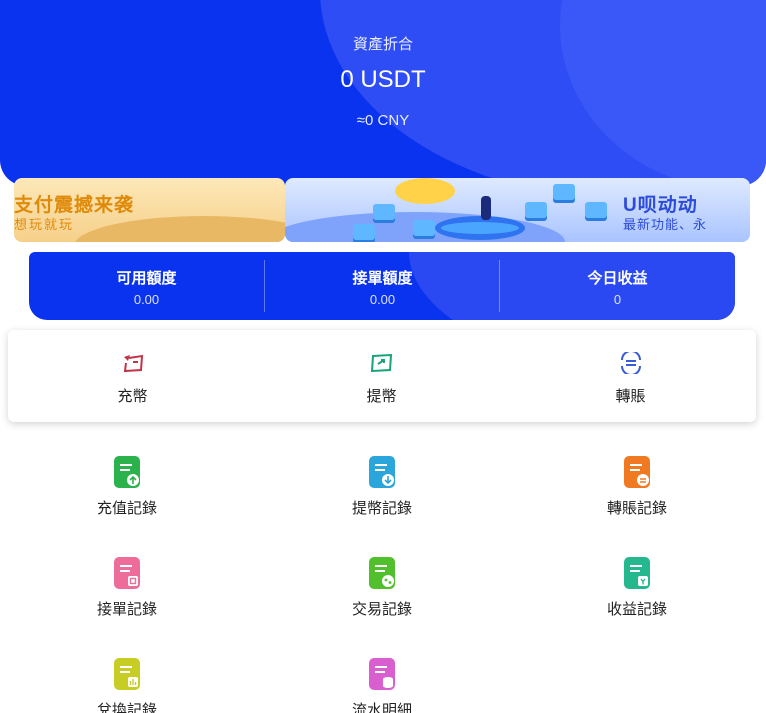 This screenshot has width=766, height=713. Describe the element at coordinates (126, 707) in the screenshot. I see `record-label: 兌換記錄` at that location.